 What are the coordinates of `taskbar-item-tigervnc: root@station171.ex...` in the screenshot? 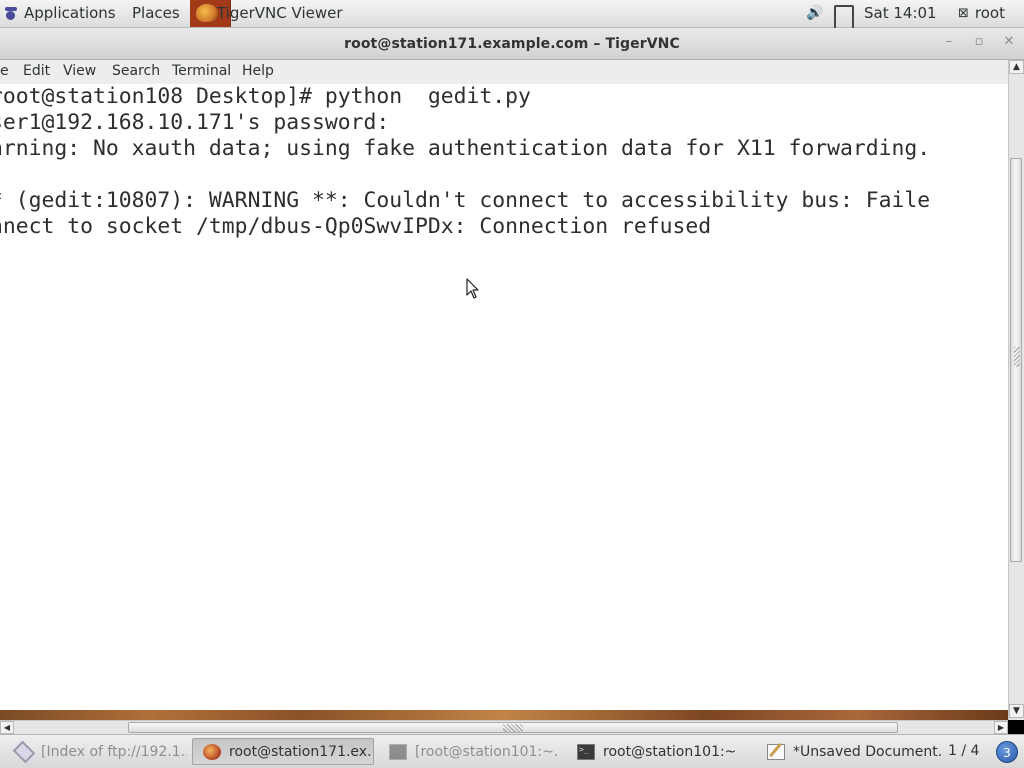 It's located at (283, 751).